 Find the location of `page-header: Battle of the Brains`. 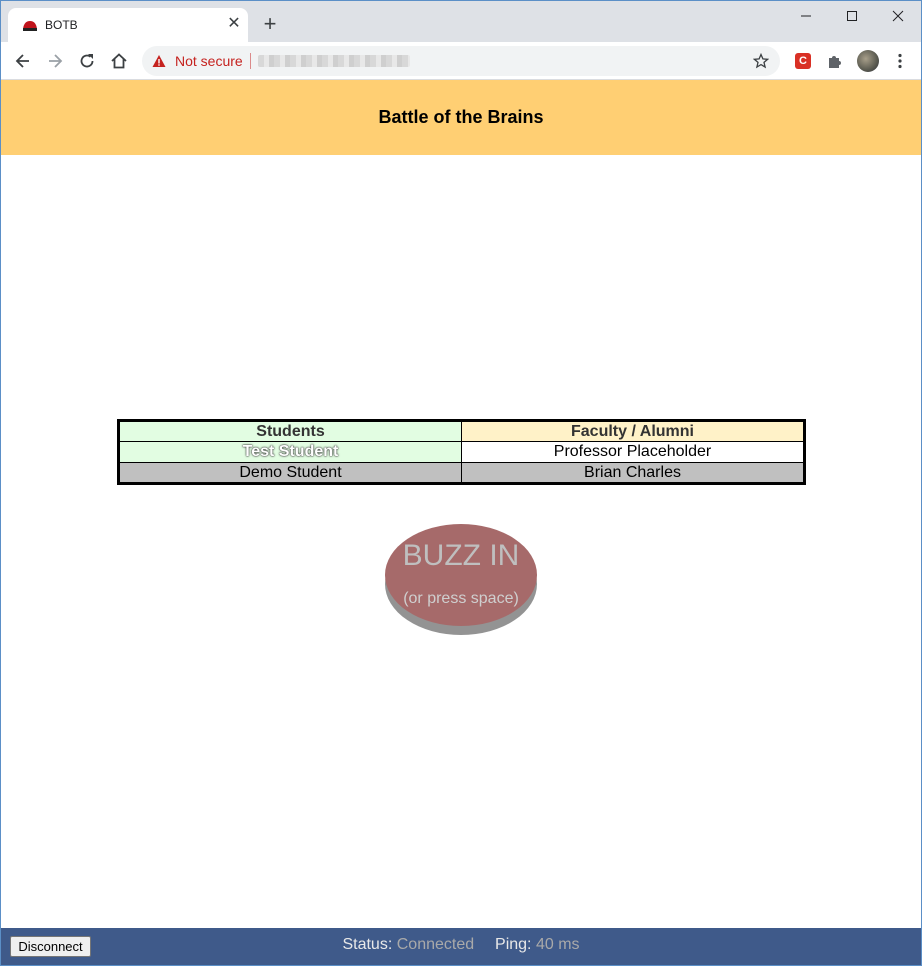

page-header: Battle of the Brains is located at coordinates (461, 117).